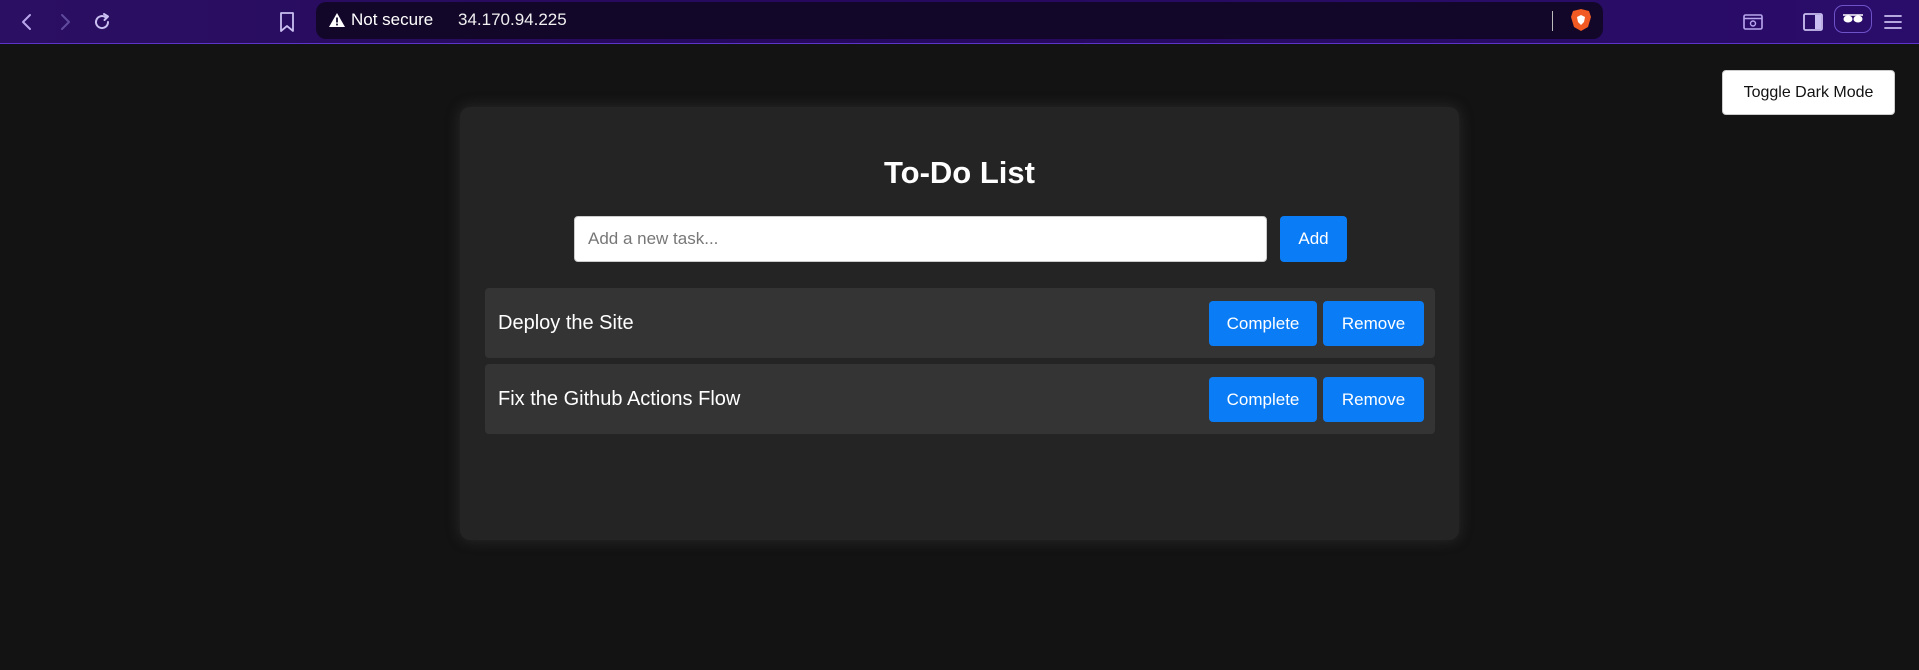  I want to click on new-task-input, so click(920, 239).